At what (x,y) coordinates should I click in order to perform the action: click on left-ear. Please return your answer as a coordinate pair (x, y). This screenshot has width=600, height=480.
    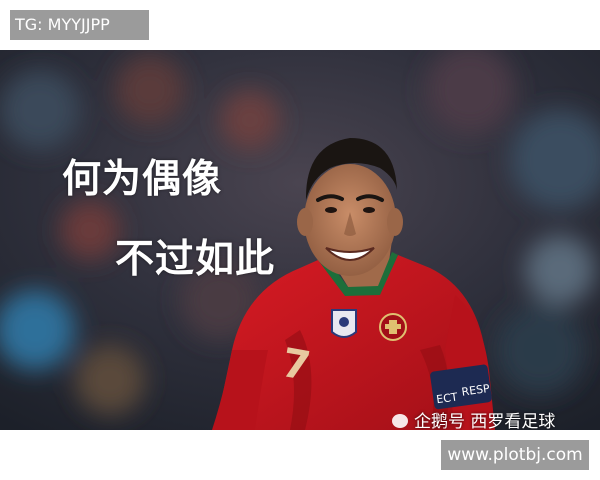
    Looking at the image, I should click on (305, 222).